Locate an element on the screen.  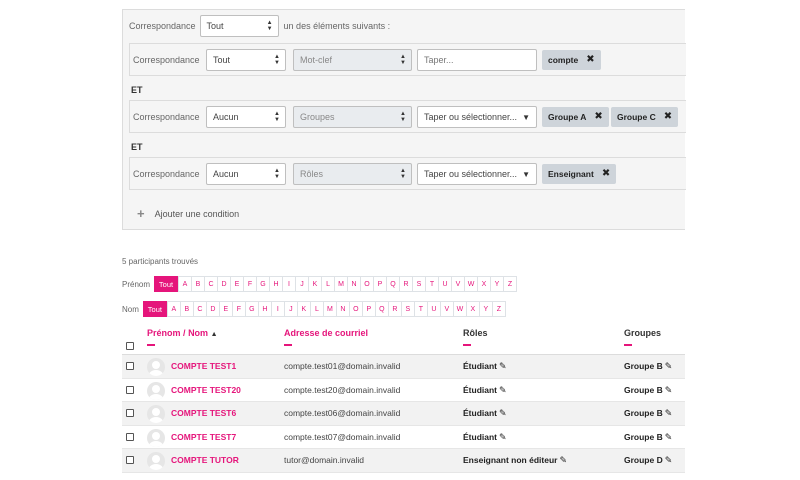
lastname-initial-letter-w: W is located at coordinates (459, 309).